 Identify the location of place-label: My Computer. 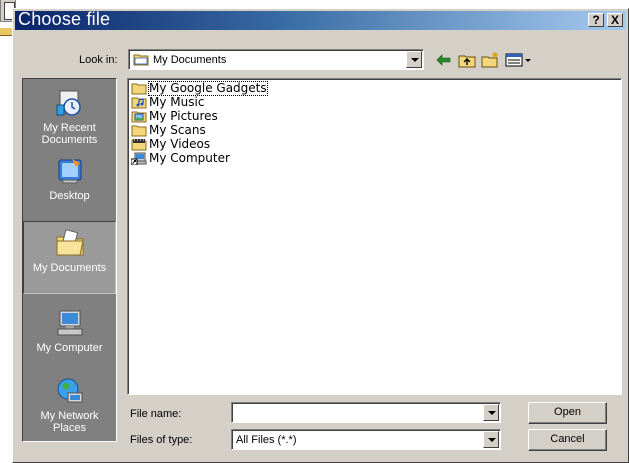
(69, 348).